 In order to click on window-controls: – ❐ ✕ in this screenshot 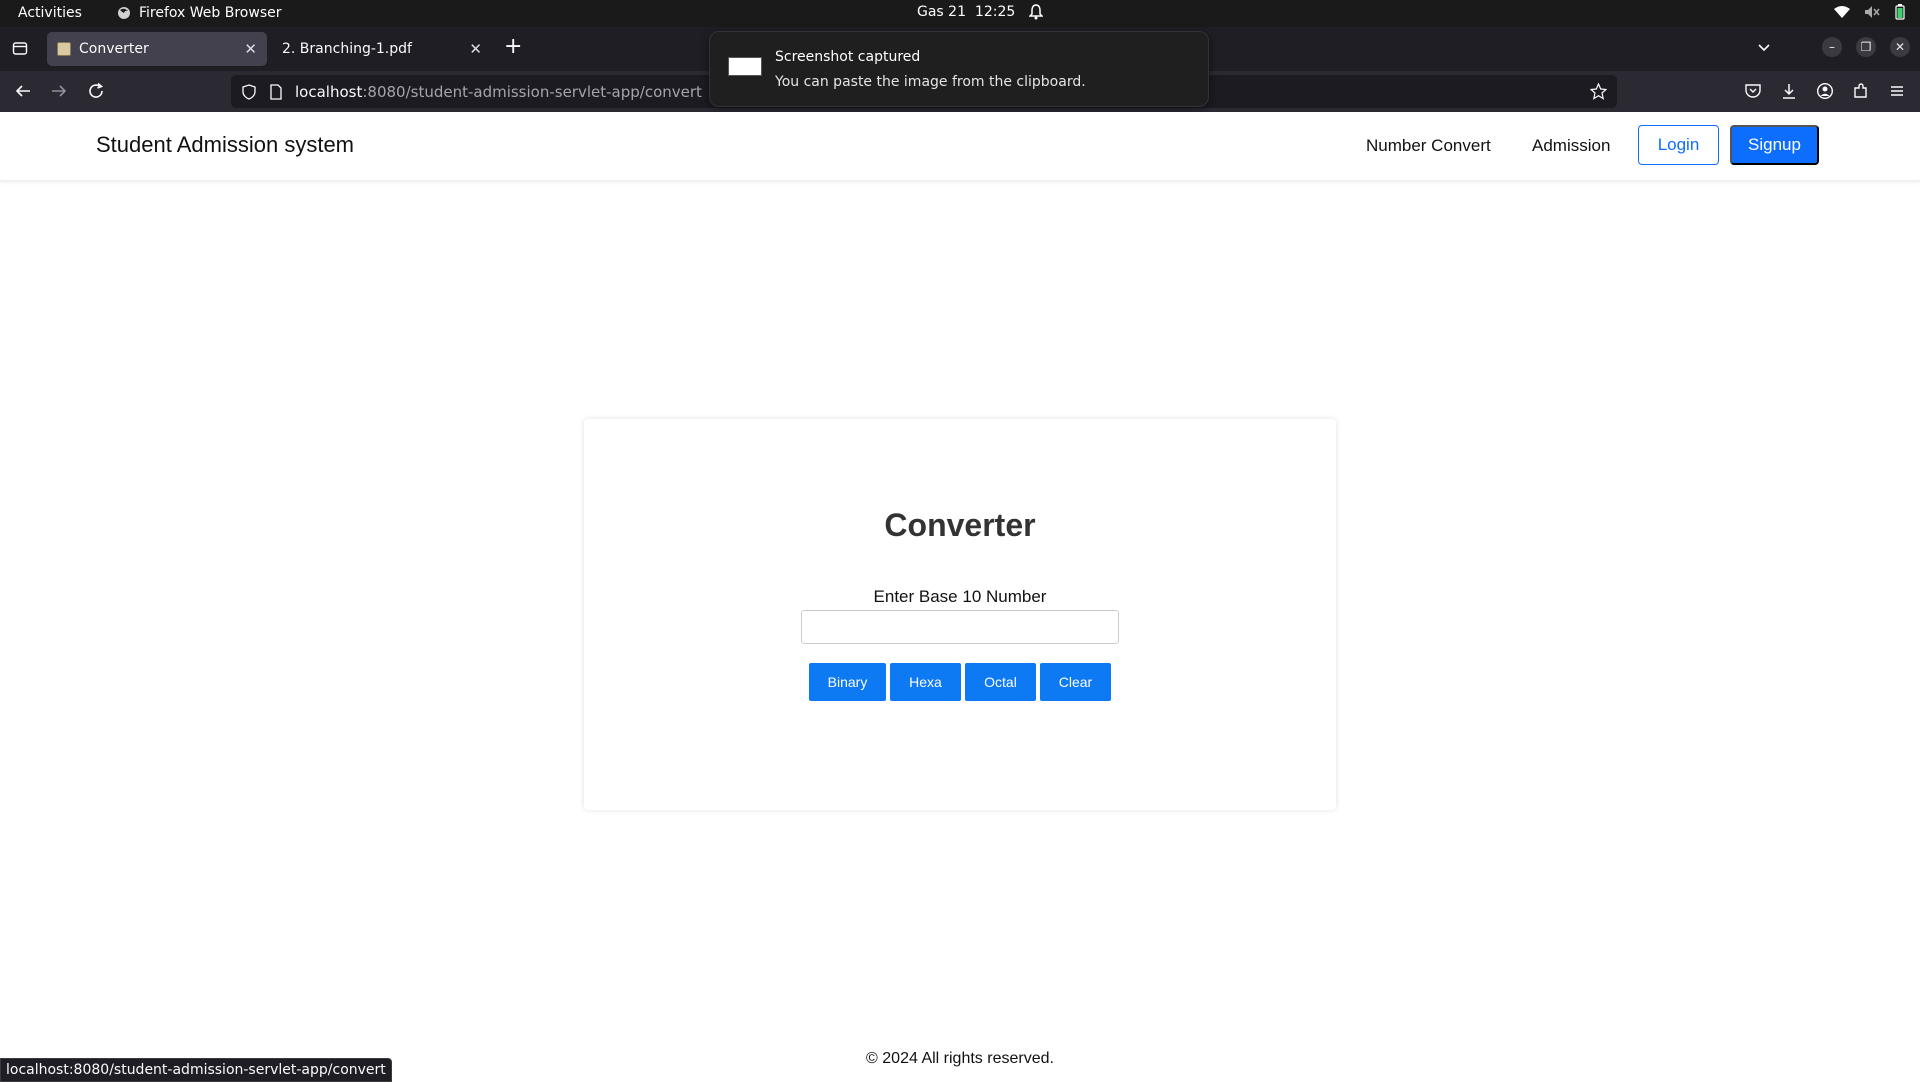, I will do `click(1866, 47)`.